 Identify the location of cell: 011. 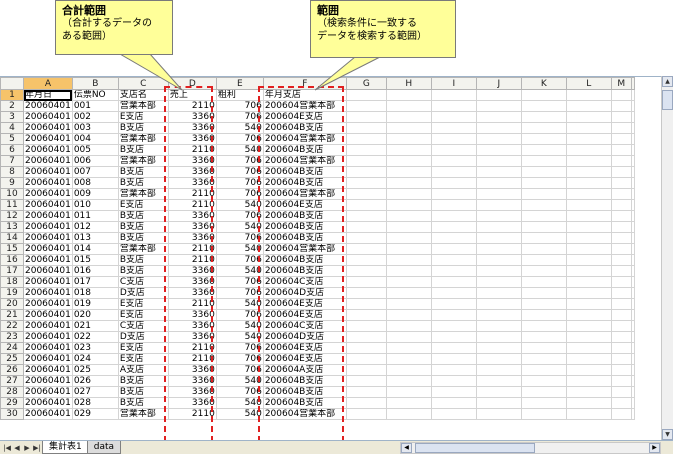
(95, 216).